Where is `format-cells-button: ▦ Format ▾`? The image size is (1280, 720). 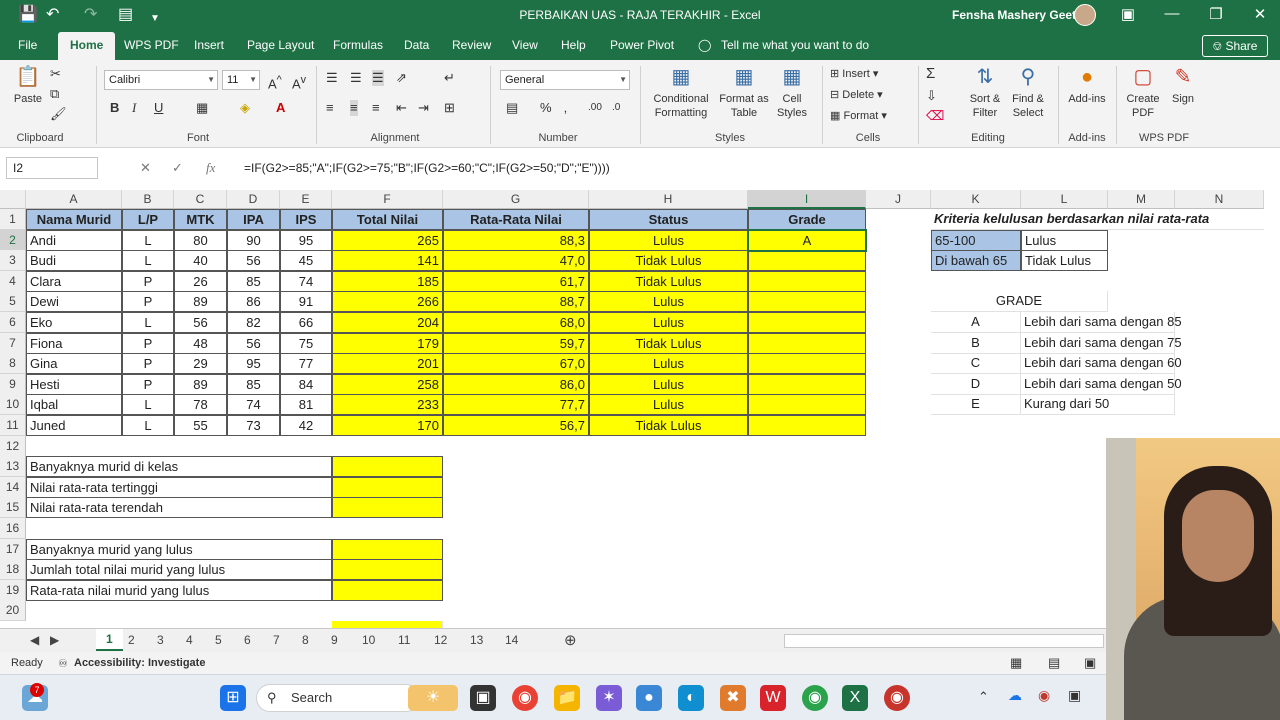 format-cells-button: ▦ Format ▾ is located at coordinates (858, 116).